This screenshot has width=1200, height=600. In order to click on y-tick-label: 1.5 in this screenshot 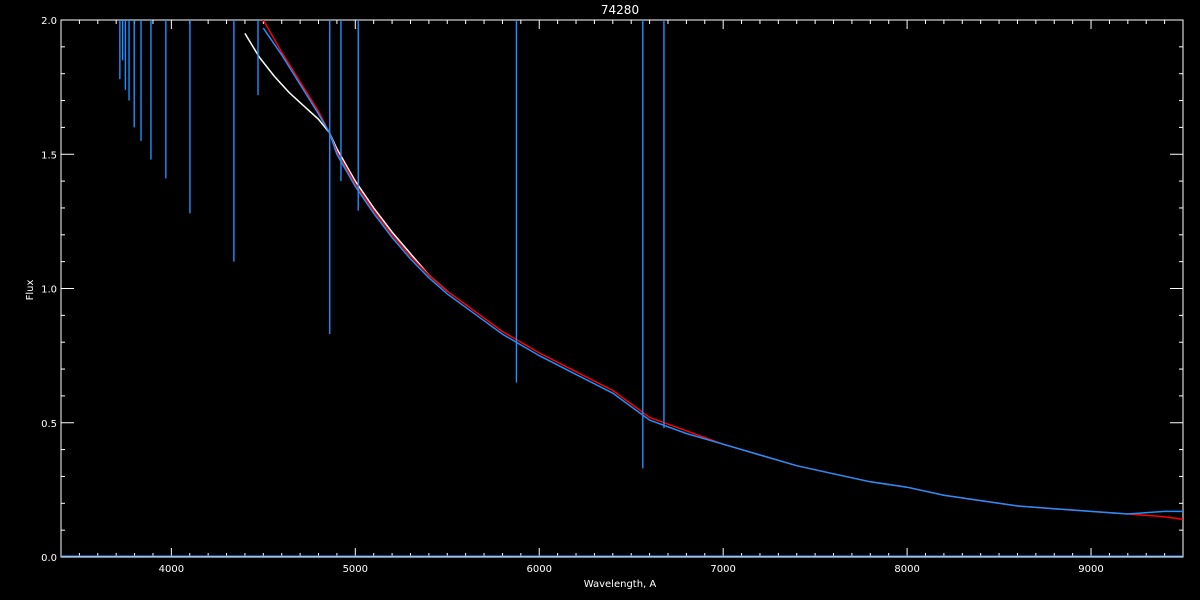, I will do `click(49, 155)`.